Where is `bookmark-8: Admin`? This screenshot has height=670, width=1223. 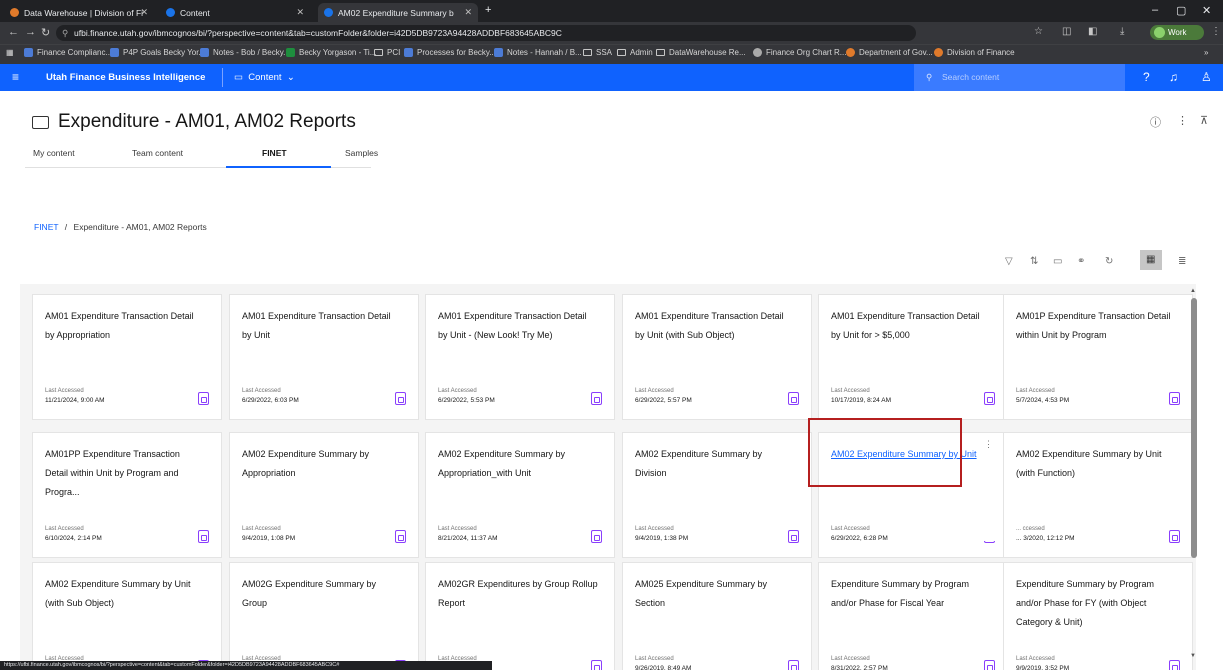
bookmark-8: Admin is located at coordinates (635, 52).